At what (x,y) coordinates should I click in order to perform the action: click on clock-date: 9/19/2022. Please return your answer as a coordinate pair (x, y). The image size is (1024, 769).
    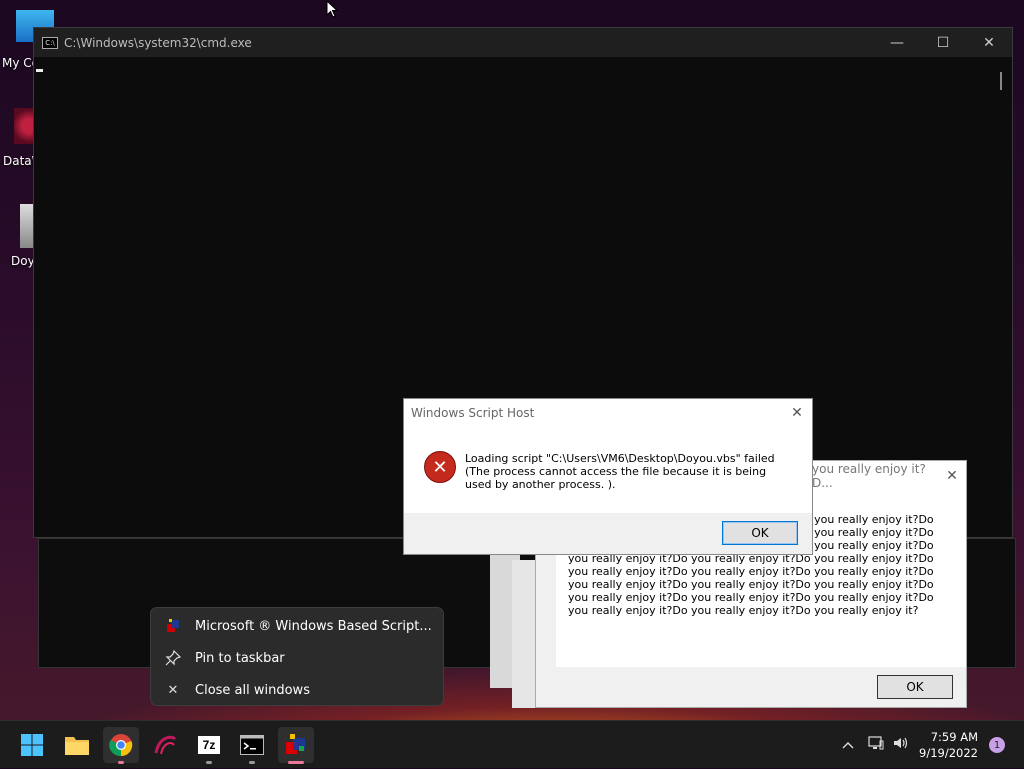
    Looking at the image, I should click on (948, 753).